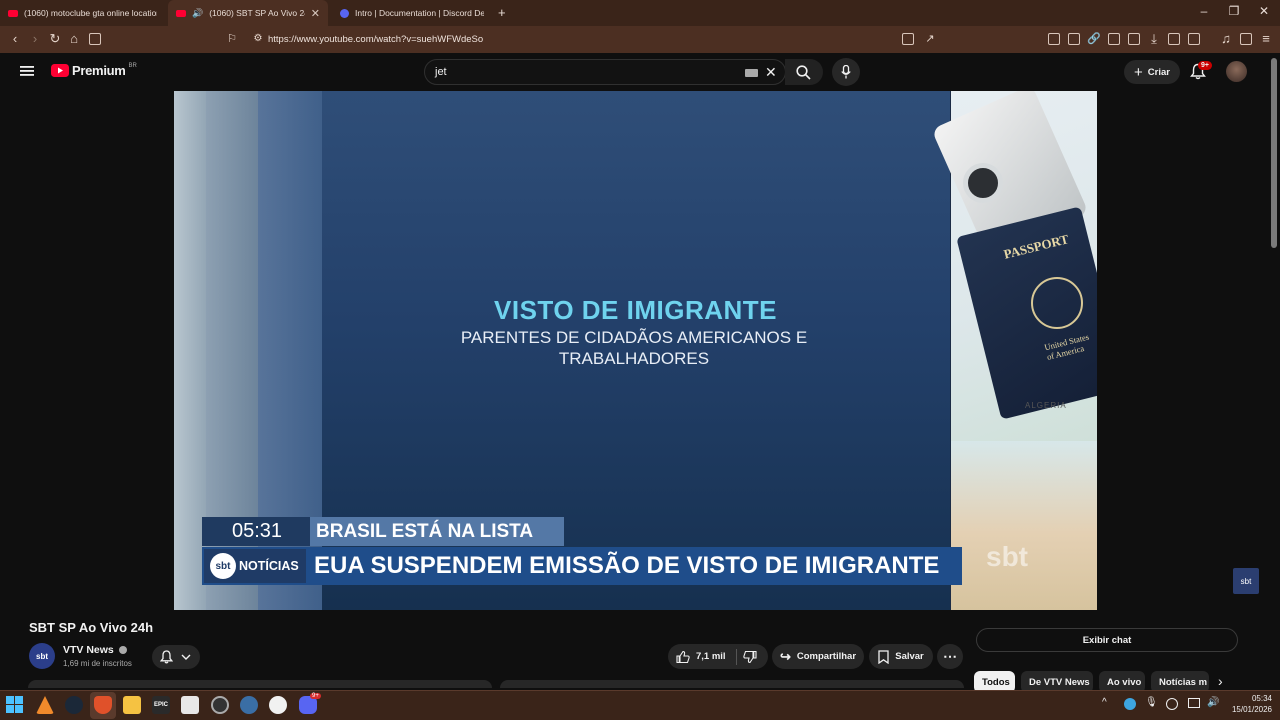 This screenshot has height=720, width=1280. I want to click on create-label: Criar, so click(1158, 72).